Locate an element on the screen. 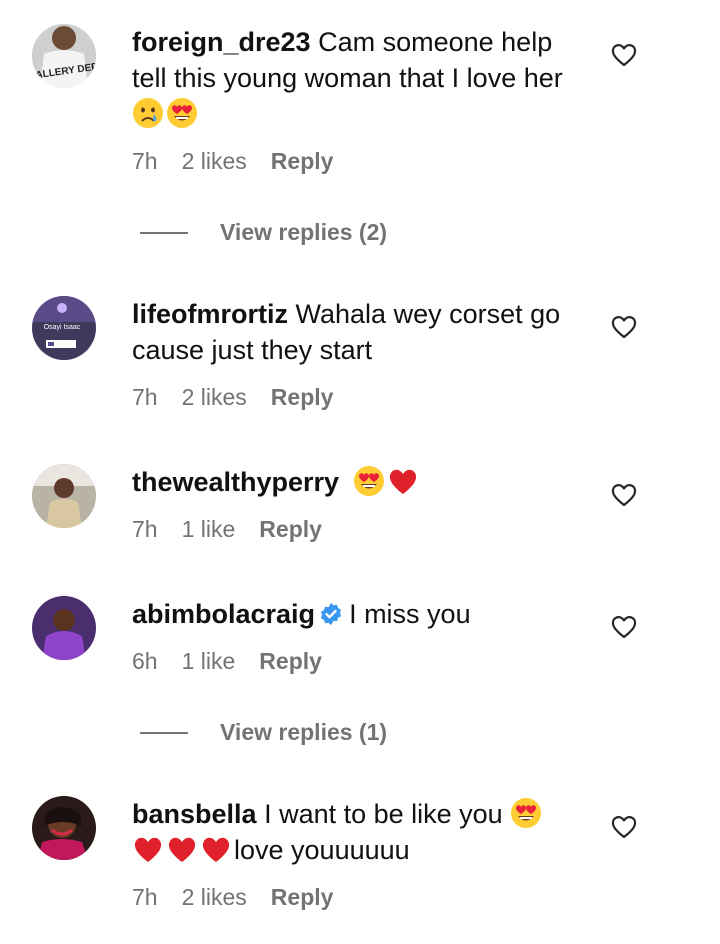  comment-time: 6h is located at coordinates (145, 661).